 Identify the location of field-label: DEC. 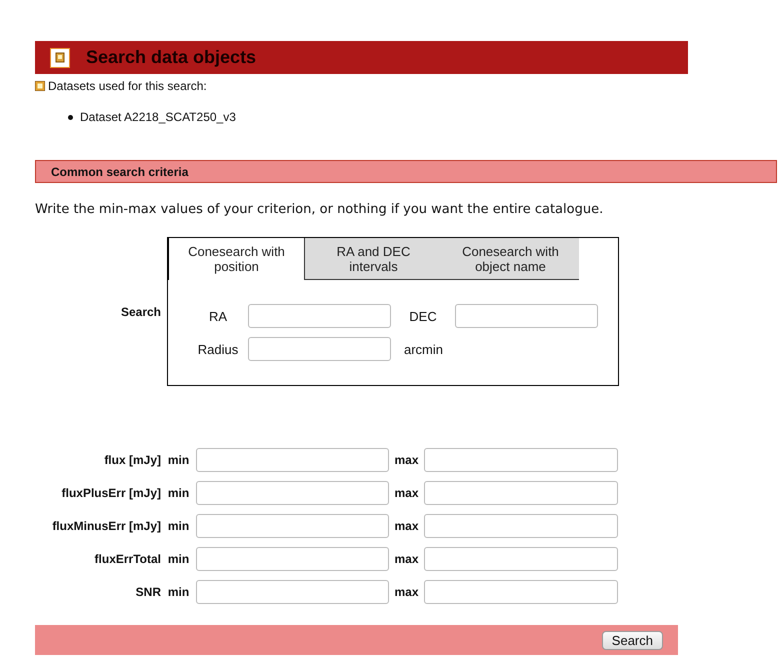
(423, 316).